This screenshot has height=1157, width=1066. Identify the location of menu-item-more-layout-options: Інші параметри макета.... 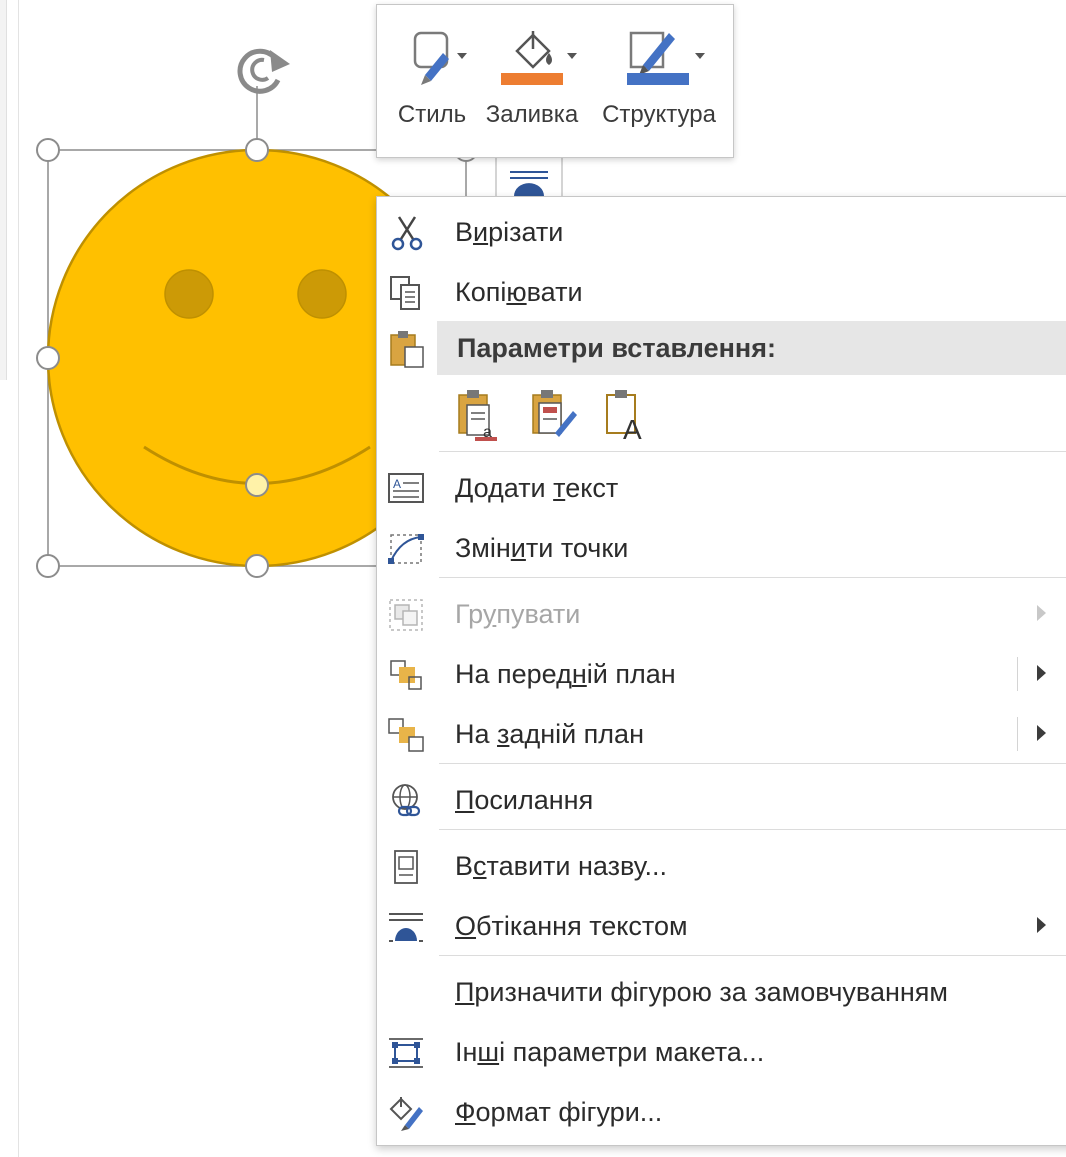
(721, 1052).